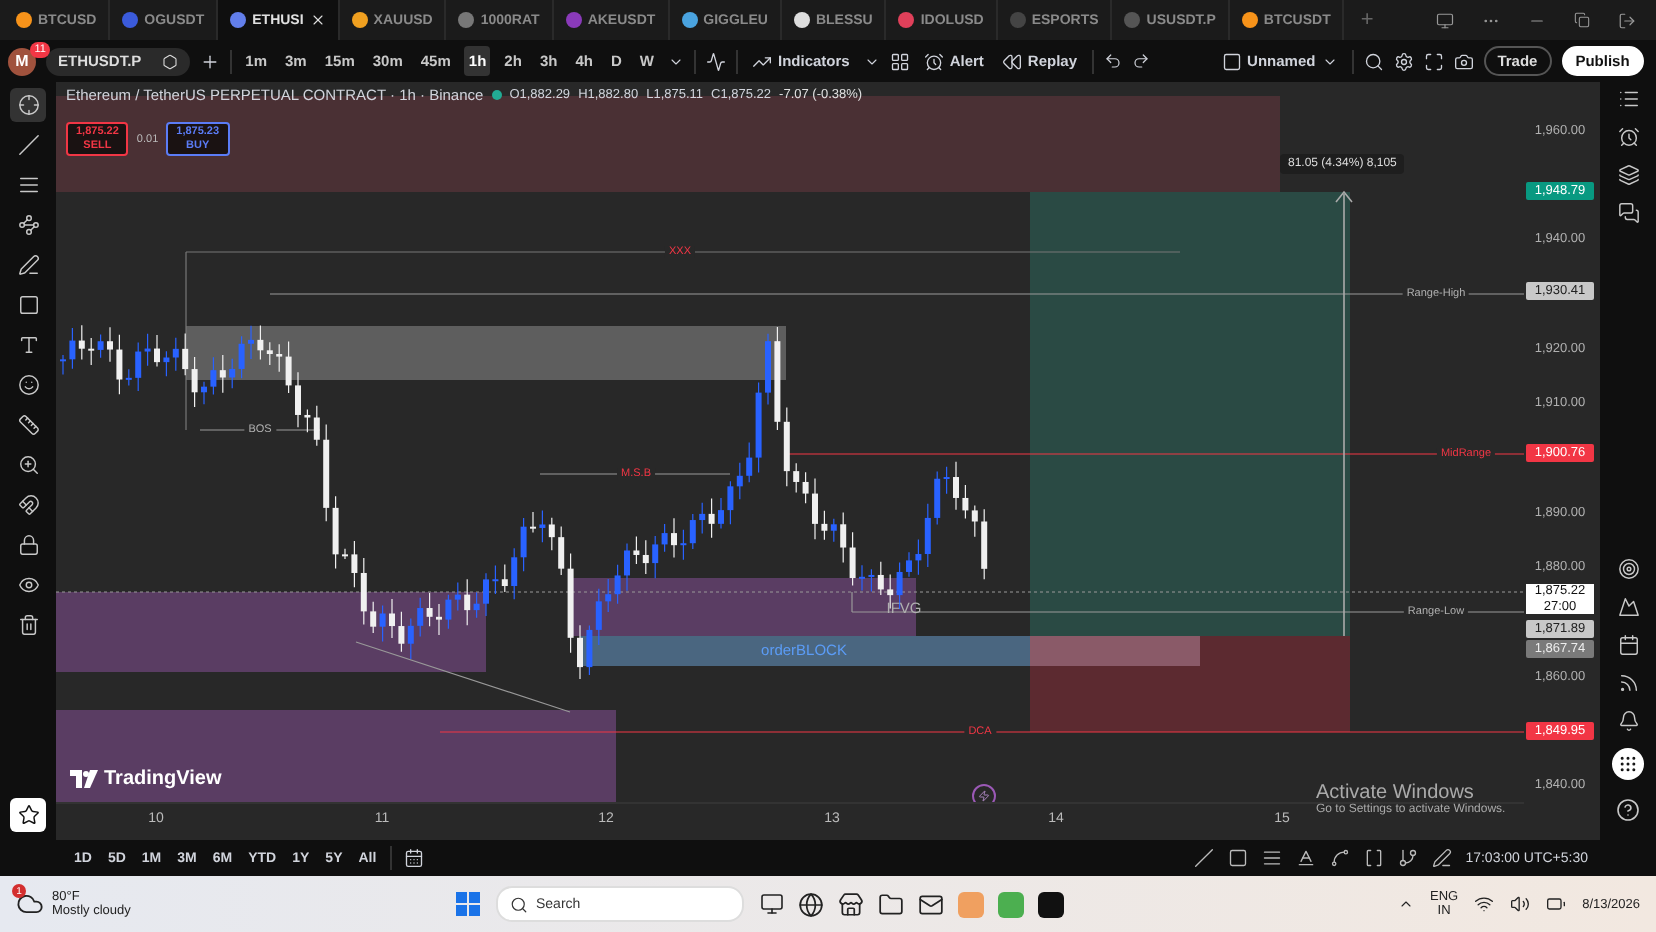 This screenshot has width=1656, height=932. What do you see at coordinates (22, 61) in the screenshot?
I see `avatar: M` at bounding box center [22, 61].